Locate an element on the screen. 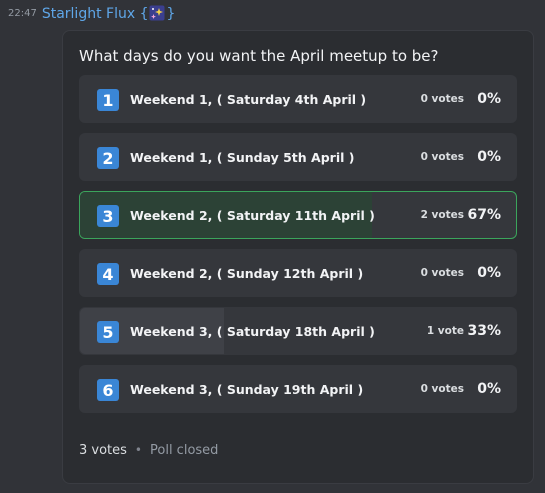  username-suffix: } is located at coordinates (171, 13).